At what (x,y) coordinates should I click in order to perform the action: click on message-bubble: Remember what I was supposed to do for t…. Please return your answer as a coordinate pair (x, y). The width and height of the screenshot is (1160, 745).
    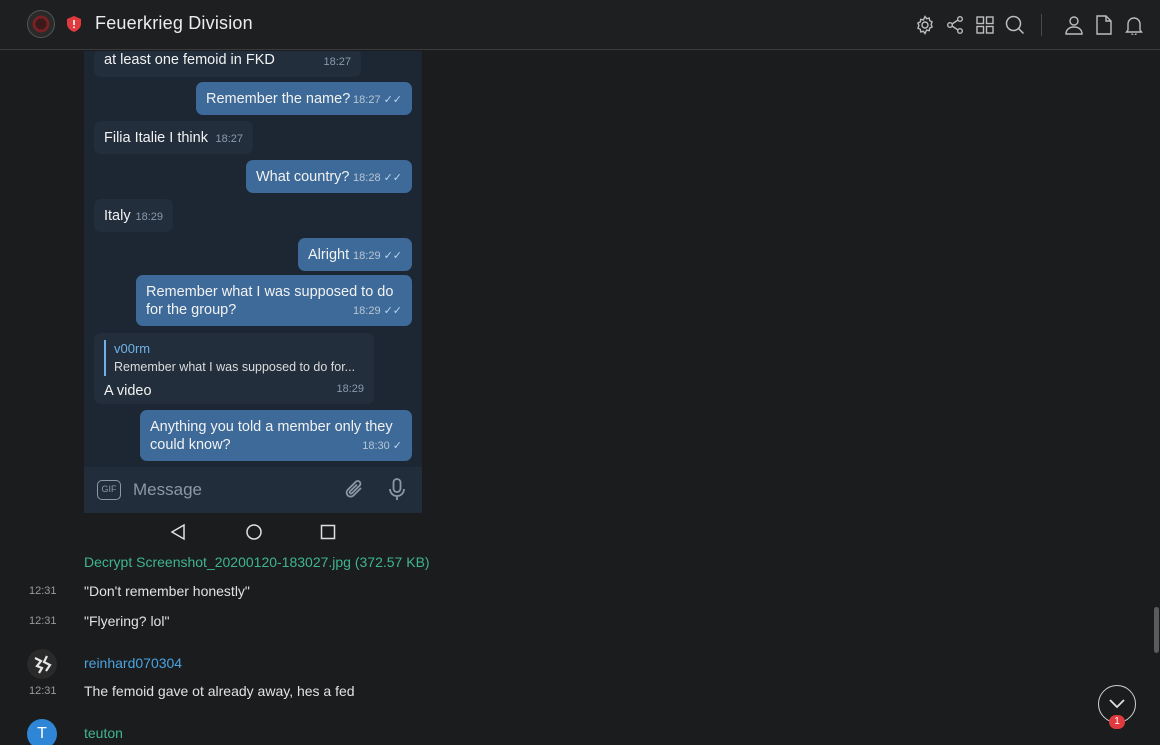
    Looking at the image, I should click on (274, 300).